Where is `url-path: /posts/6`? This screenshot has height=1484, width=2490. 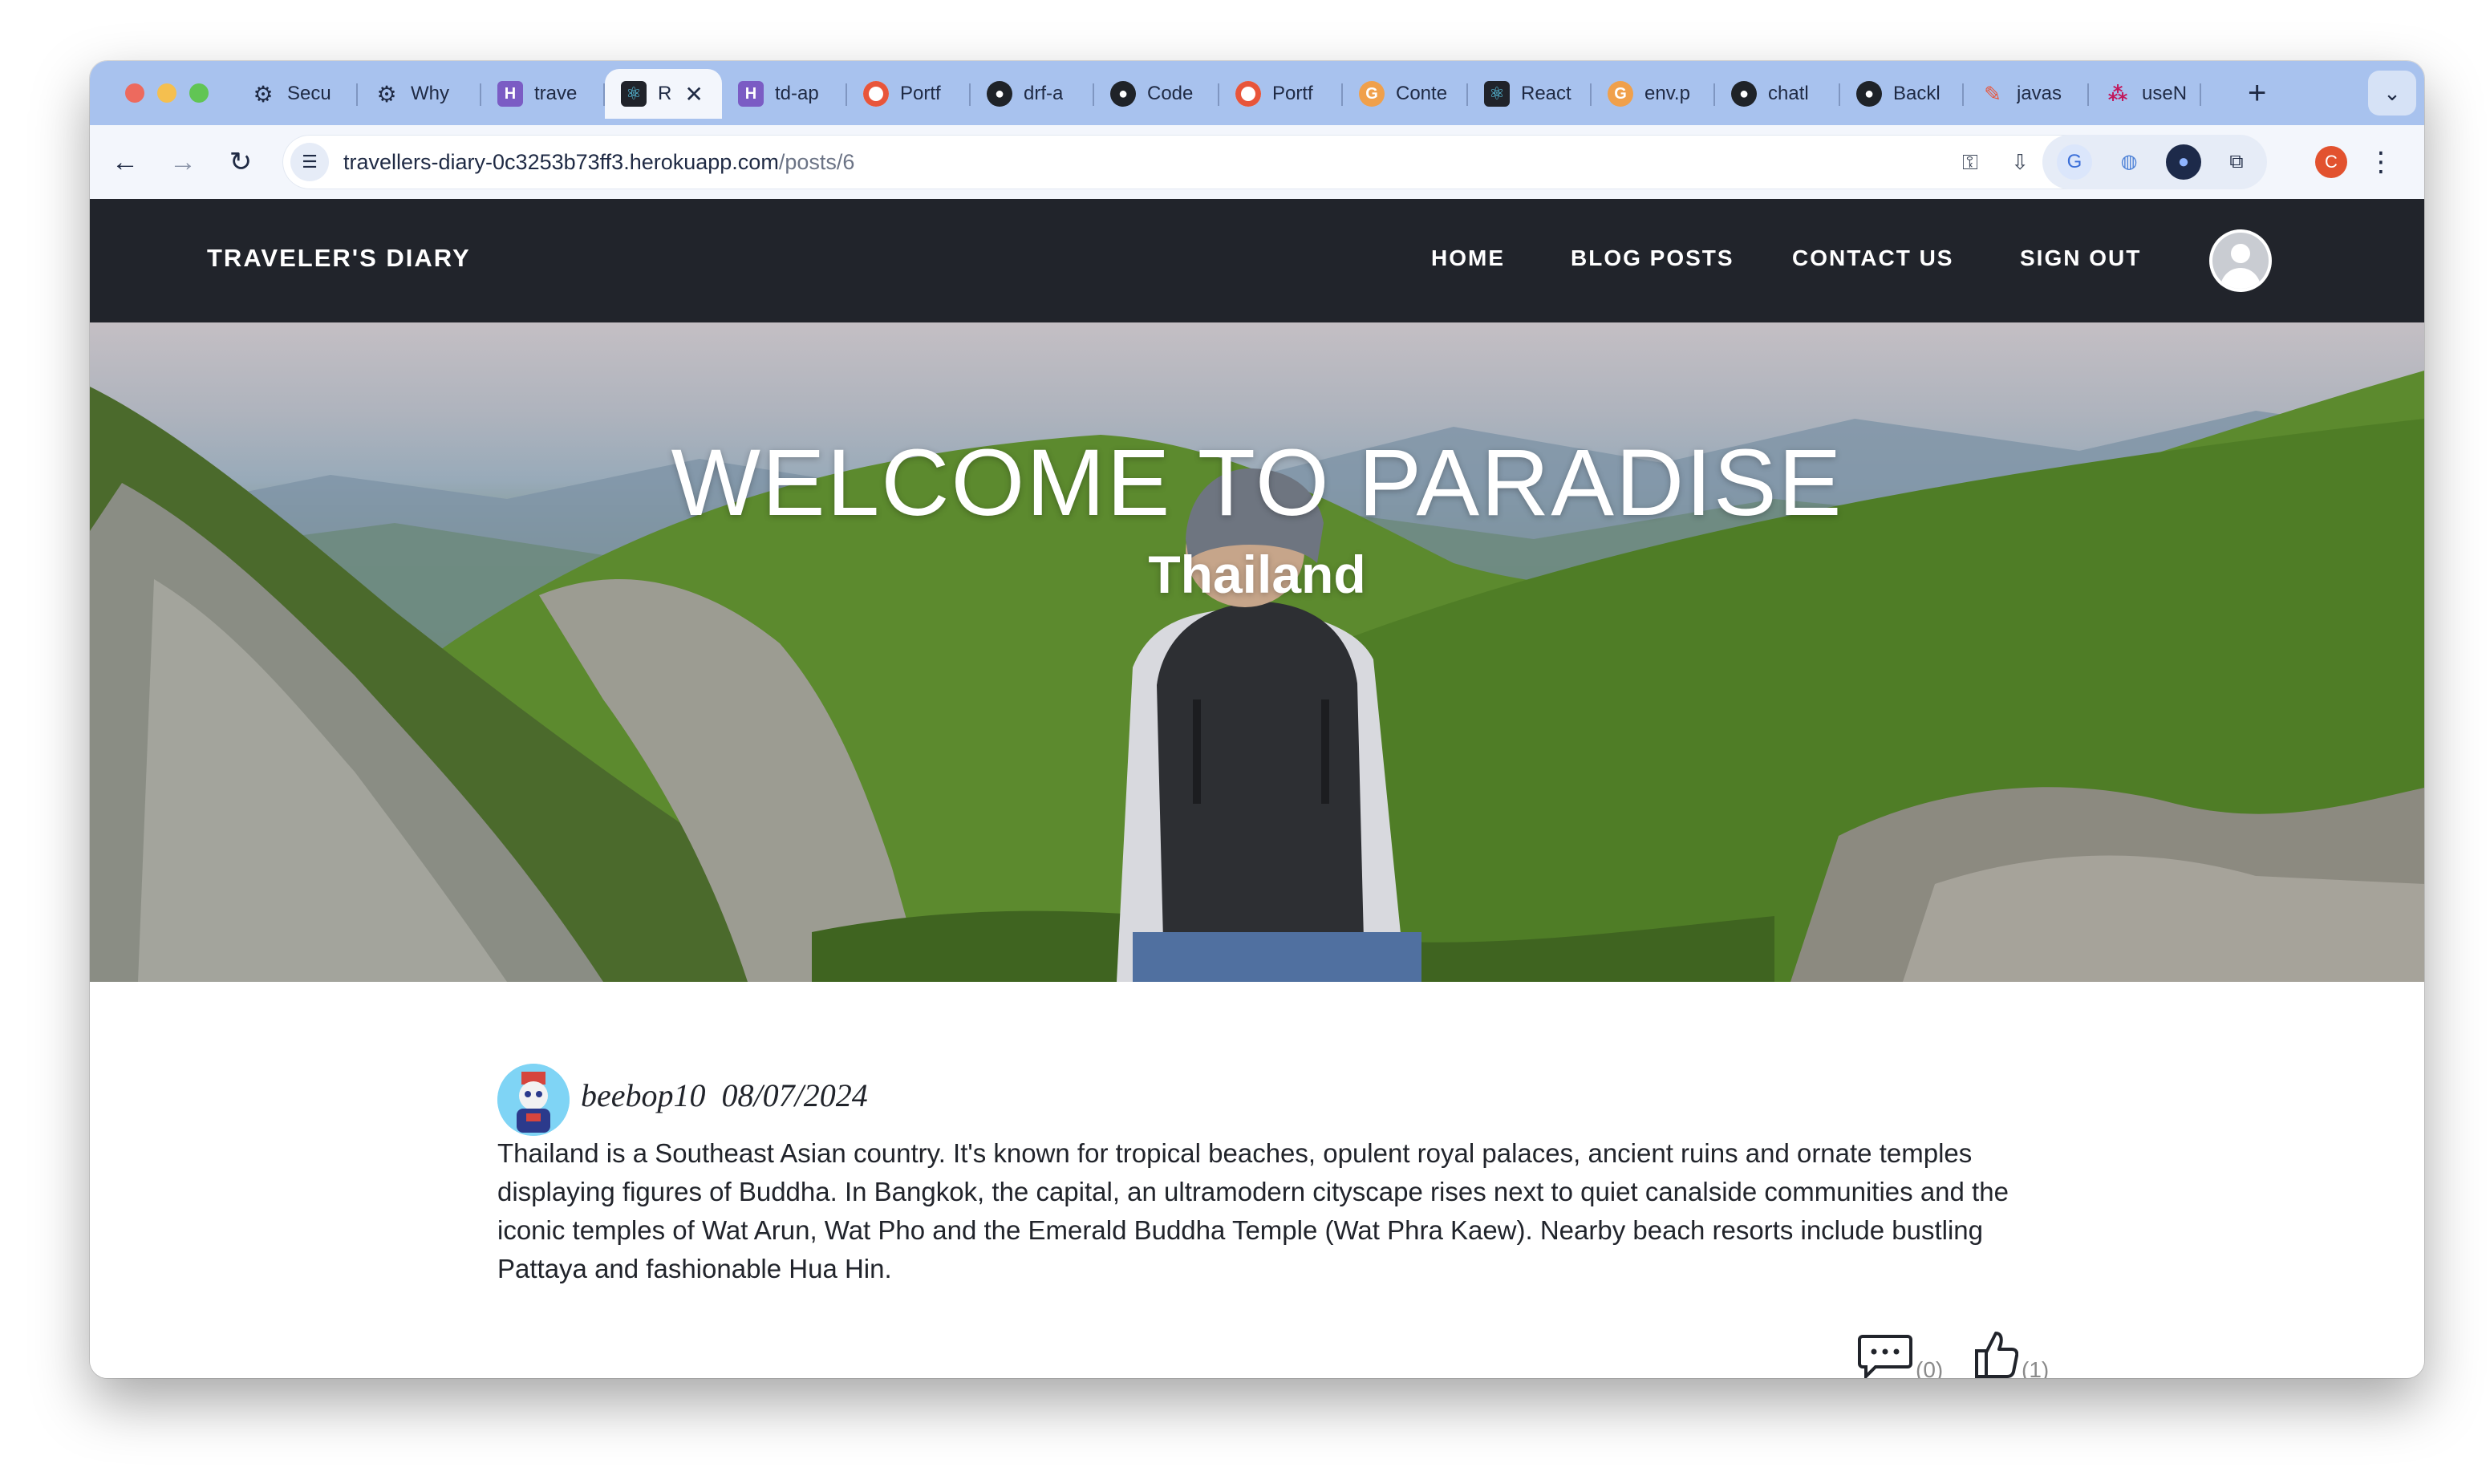 url-path: /posts/6 is located at coordinates (816, 162).